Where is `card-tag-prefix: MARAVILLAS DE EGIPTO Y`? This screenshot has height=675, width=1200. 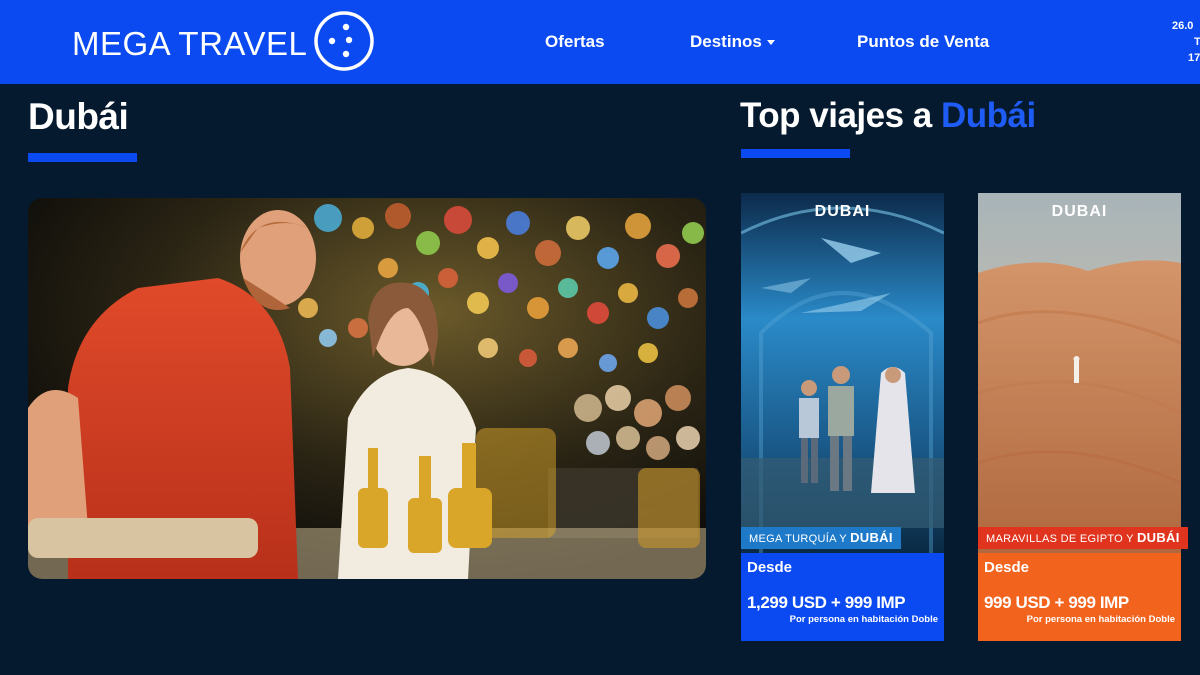 card-tag-prefix: MARAVILLAS DE EGIPTO Y is located at coordinates (1060, 539).